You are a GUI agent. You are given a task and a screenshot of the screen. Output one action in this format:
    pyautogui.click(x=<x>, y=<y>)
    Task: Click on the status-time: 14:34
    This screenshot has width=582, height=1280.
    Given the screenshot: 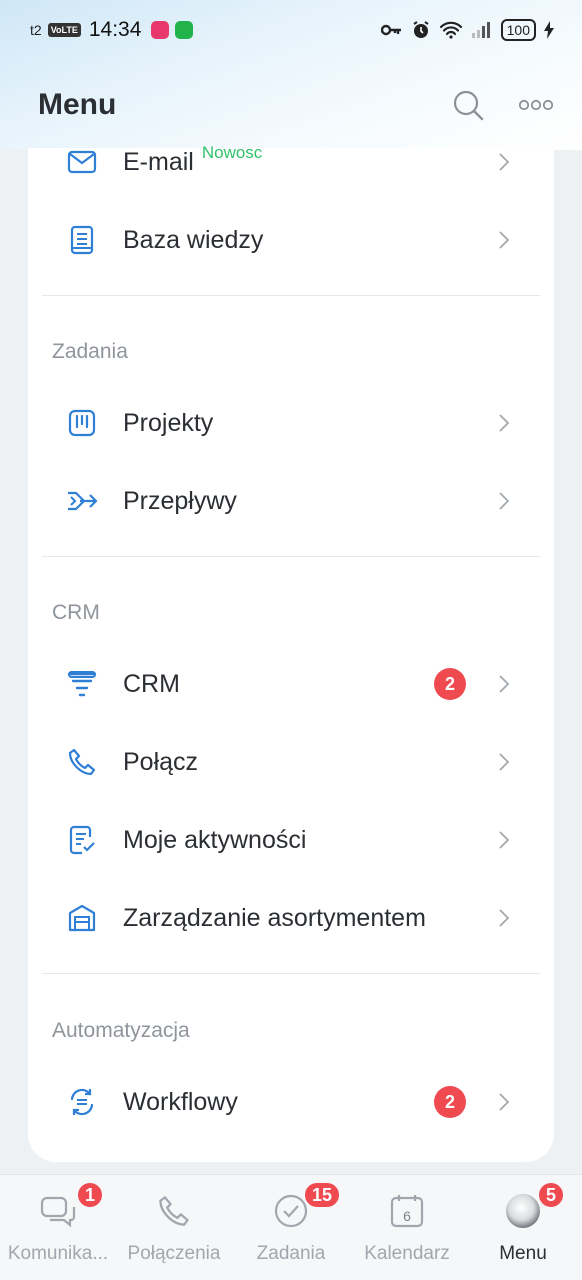 What is the action you would take?
    pyautogui.click(x=115, y=29)
    